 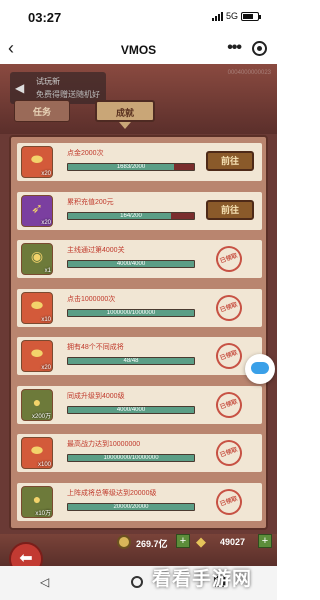 I want to click on speaker-icon: ◀, so click(x=20, y=88).